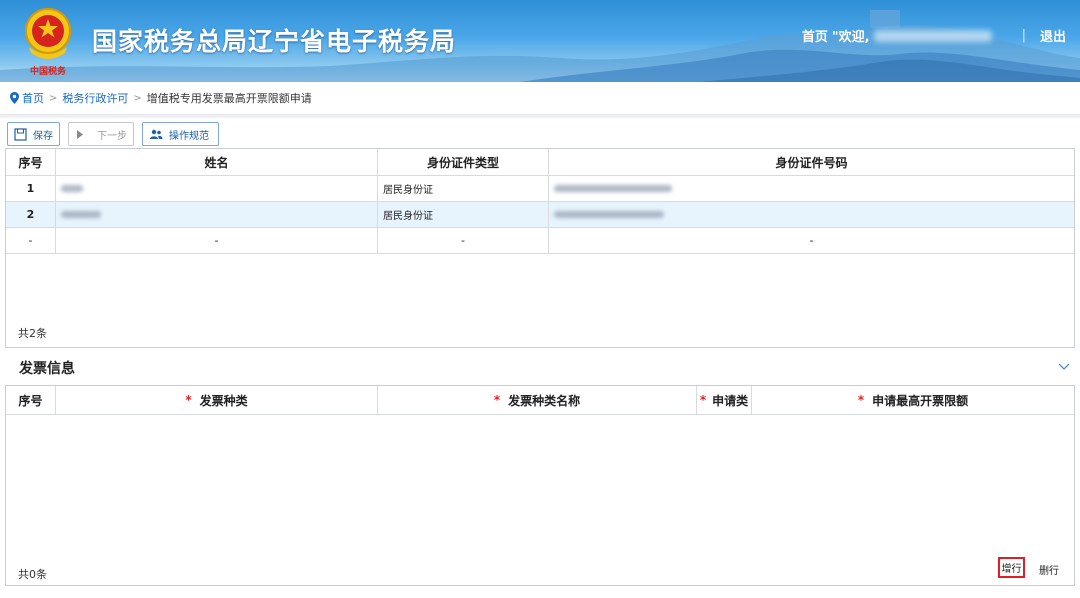 The image size is (1080, 598). I want to click on column-header: 身份证件号码, so click(811, 162).